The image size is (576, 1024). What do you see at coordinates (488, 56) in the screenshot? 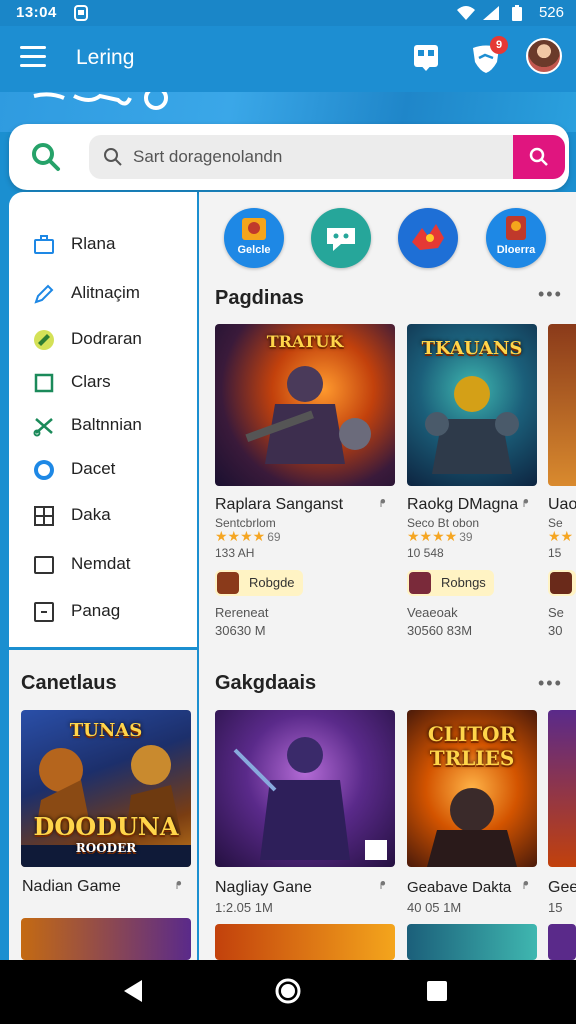
I see `shield-notification-button: 9` at bounding box center [488, 56].